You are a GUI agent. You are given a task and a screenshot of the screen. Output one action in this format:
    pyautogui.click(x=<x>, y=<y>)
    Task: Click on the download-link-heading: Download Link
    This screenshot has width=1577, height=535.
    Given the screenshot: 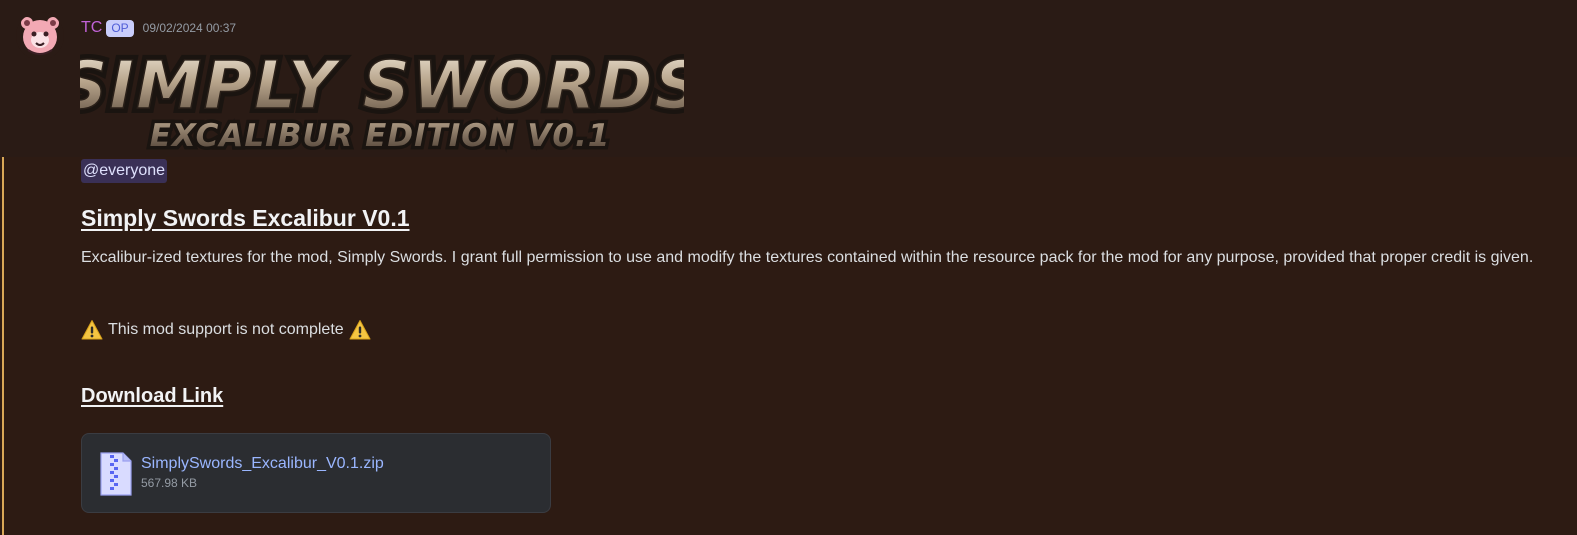 What is the action you would take?
    pyautogui.click(x=152, y=396)
    